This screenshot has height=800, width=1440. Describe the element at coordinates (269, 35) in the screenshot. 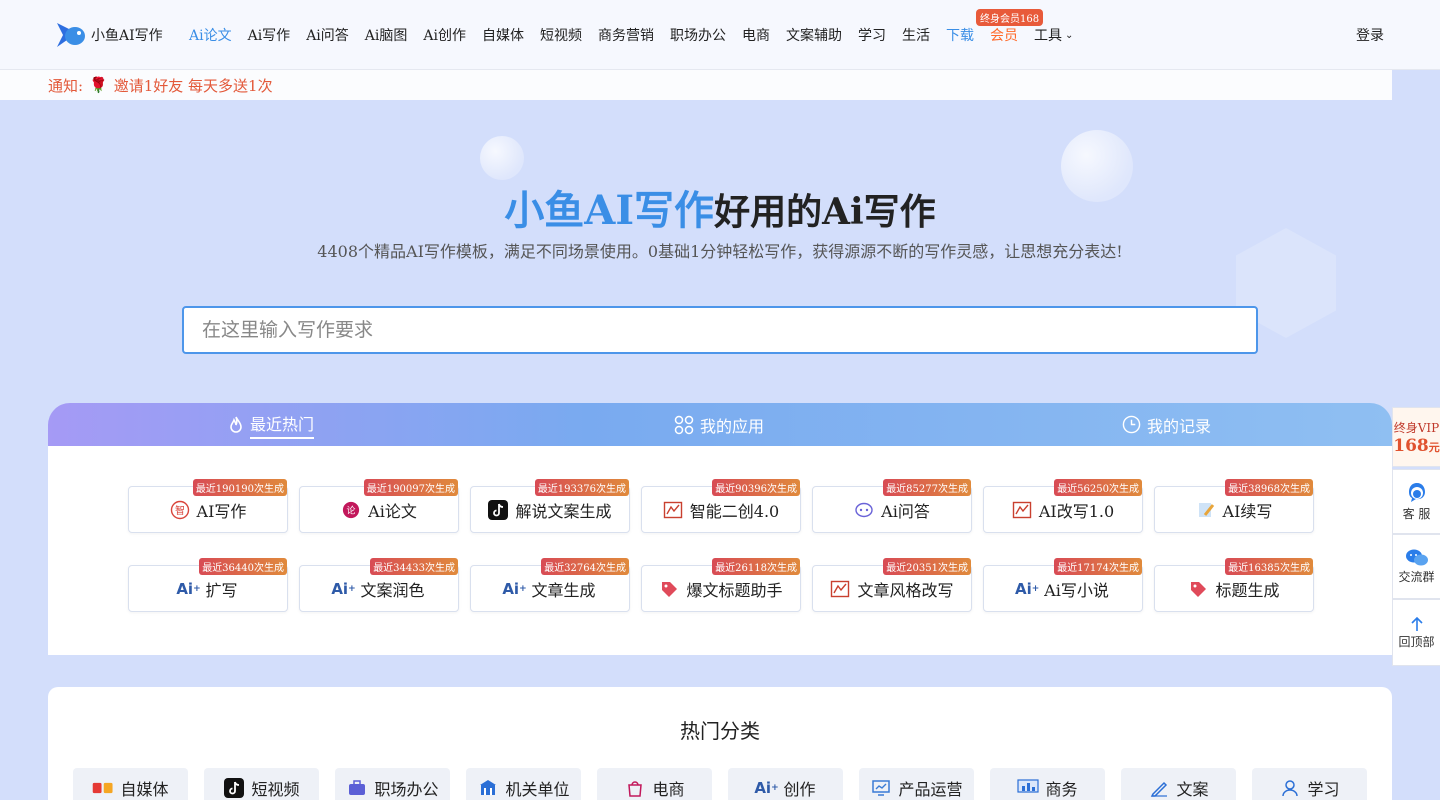

I see `nav-item-ai-writing: Ai写作` at that location.